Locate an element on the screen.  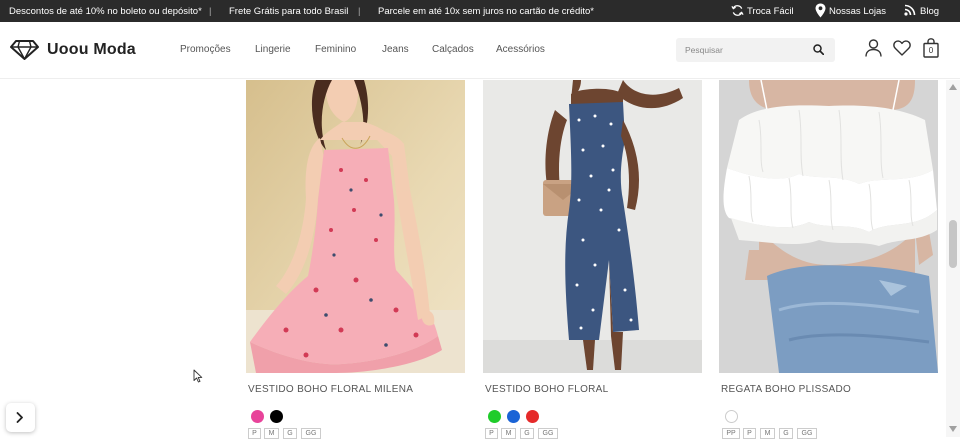
color-swatch-green is located at coordinates (494, 416).